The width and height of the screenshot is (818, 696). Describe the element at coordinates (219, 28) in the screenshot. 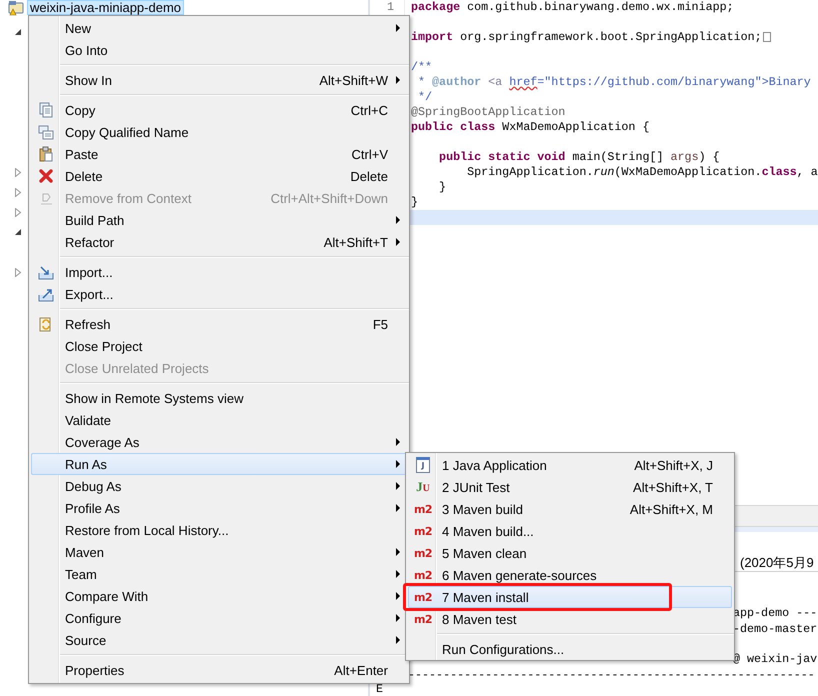

I see `menu-item: New` at that location.